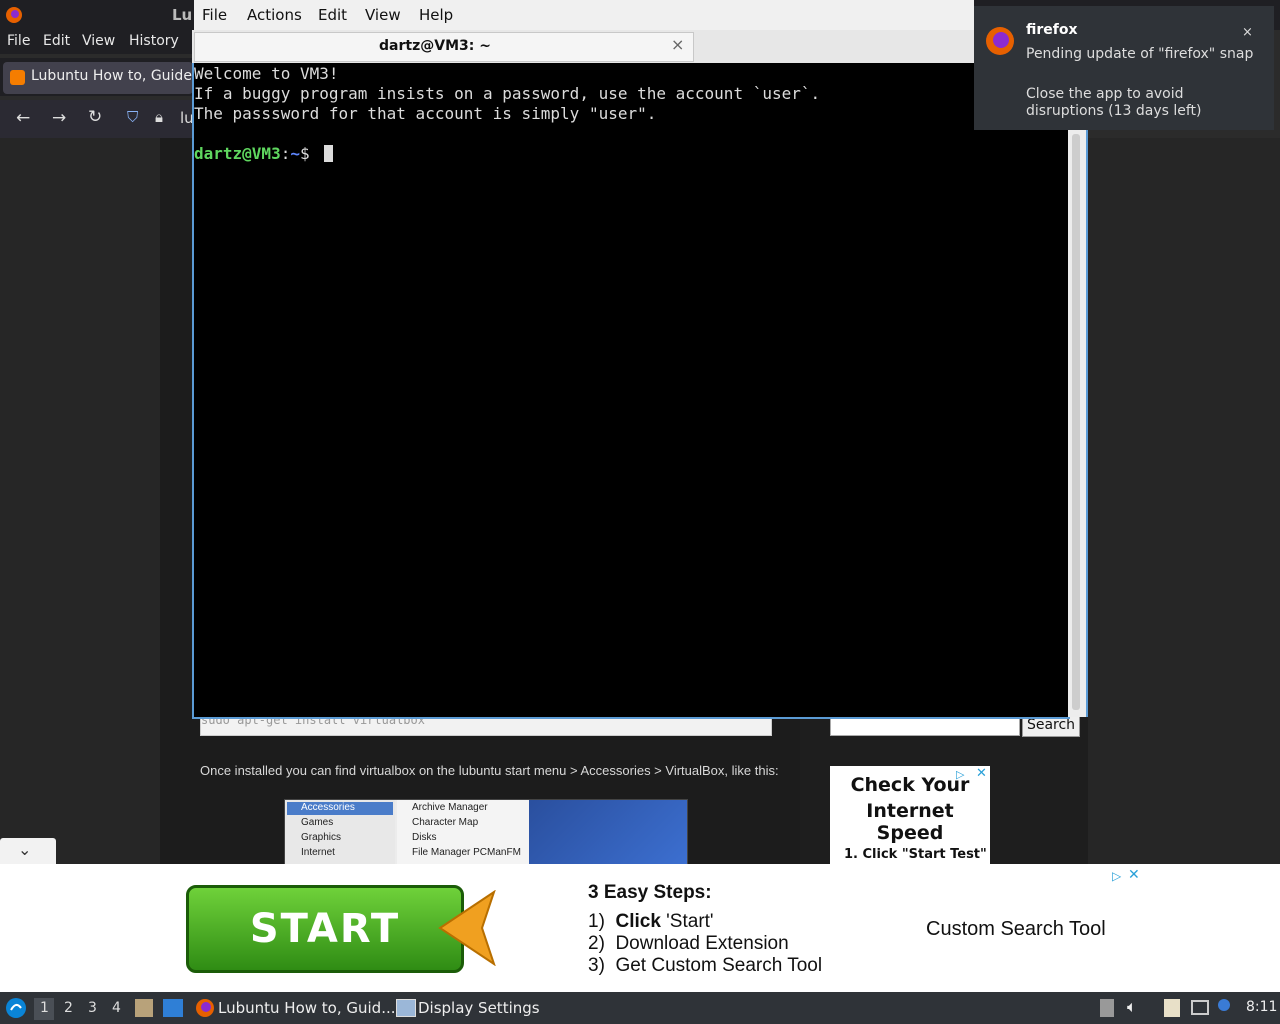 The height and width of the screenshot is (1024, 1280). Describe the element at coordinates (44, 1008) in the screenshot. I see `desktop-1: 1` at that location.